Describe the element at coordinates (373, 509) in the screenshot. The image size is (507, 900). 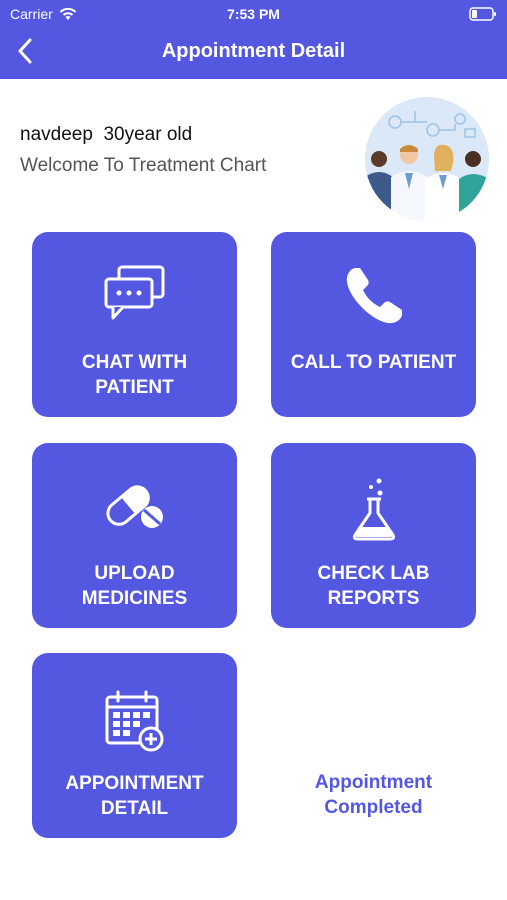
I see `flask-icon` at that location.